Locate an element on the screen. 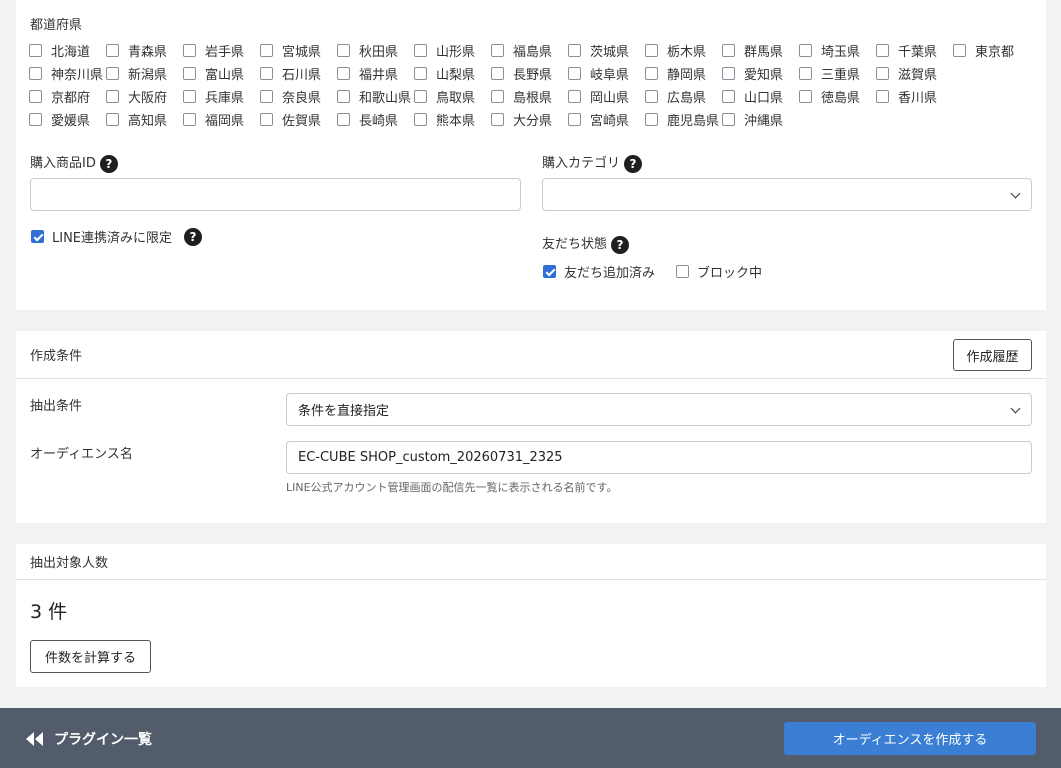 The width and height of the screenshot is (1061, 768). prefecture-option: 鹿児島県 is located at coordinates (683, 119).